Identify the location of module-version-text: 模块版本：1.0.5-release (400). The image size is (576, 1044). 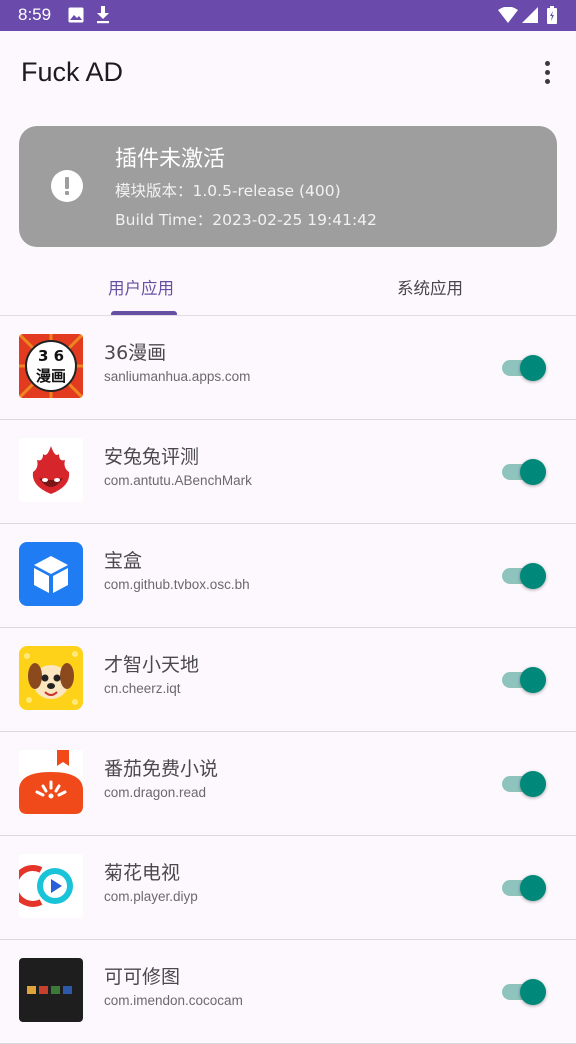
(228, 191).